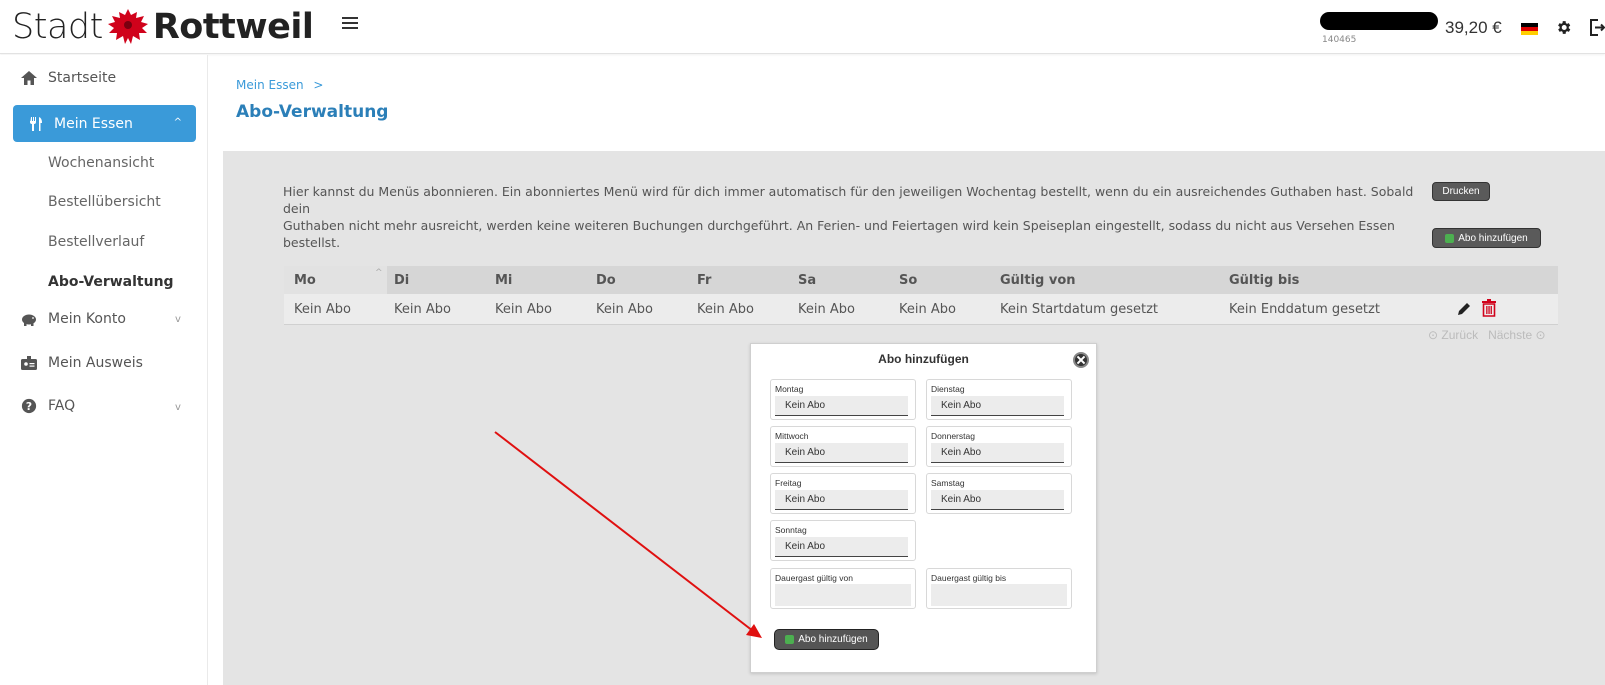  I want to click on field-freitag: Freitag Kein Abo, so click(843, 493).